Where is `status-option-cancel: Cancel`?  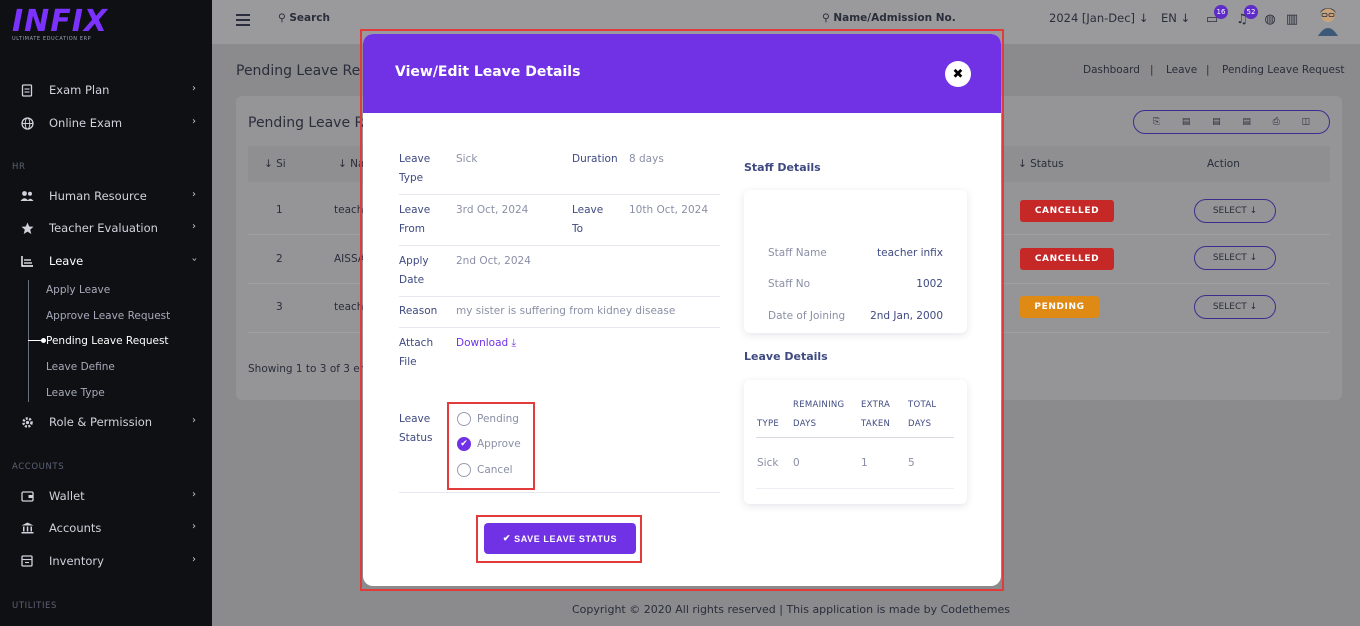
status-option-cancel: Cancel is located at coordinates (485, 470).